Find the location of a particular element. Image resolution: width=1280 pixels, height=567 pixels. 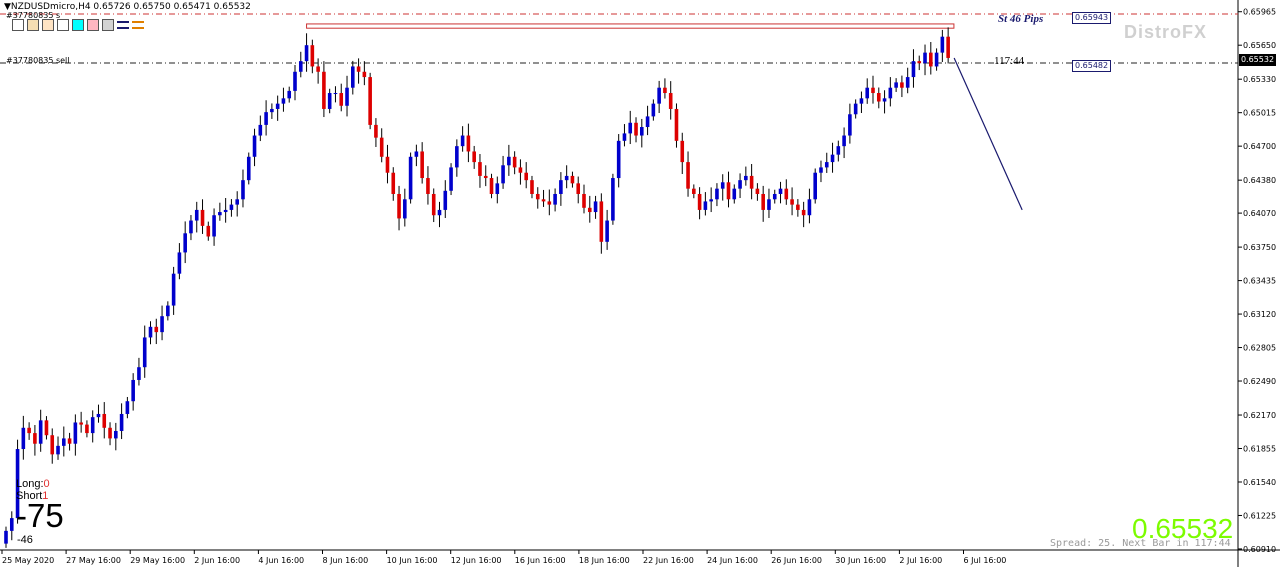

x-tick-label: 8 Jun 16:00 is located at coordinates (346, 560).